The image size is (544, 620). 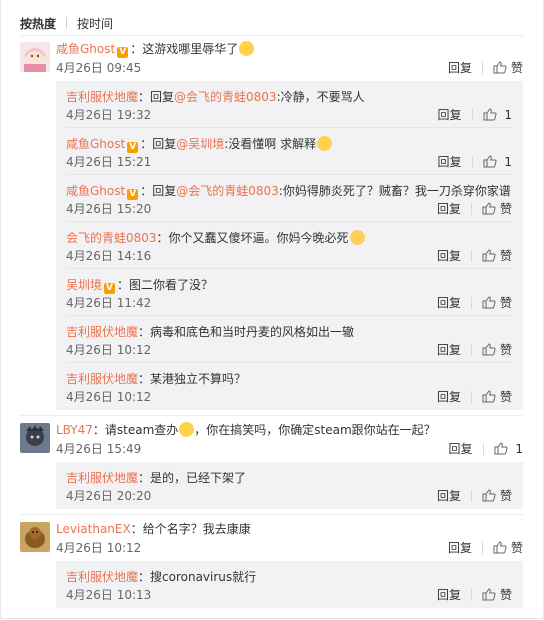 I want to click on comment-username: LBY47, so click(x=74, y=430).